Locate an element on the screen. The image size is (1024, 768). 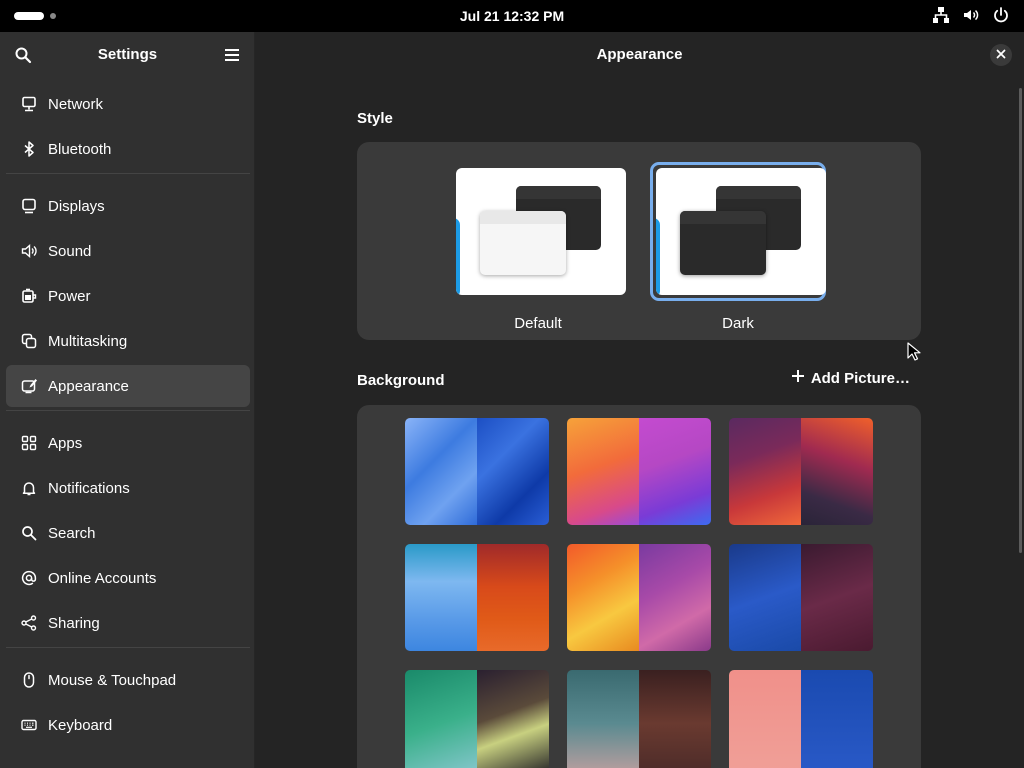
sidebar-item-search: Search is located at coordinates (128, 533).